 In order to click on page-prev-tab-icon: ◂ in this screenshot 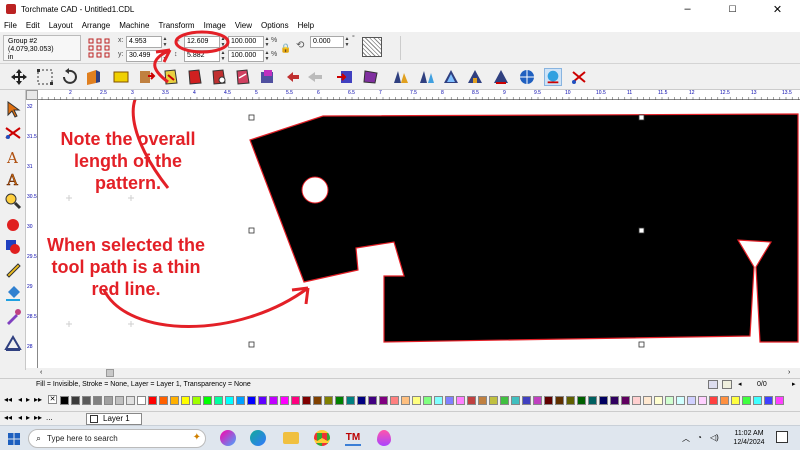, I will do `click(20, 417)`.